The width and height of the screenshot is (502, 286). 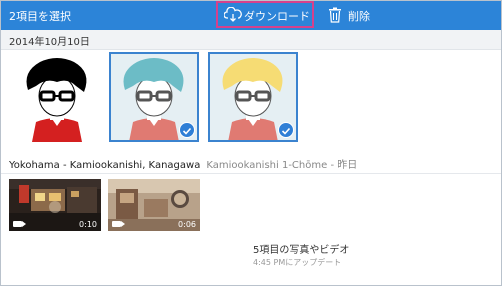 What do you see at coordinates (282, 165) in the screenshot?
I see `location-detail: Kamiookanishi 1-Chōme - 昨日` at bounding box center [282, 165].